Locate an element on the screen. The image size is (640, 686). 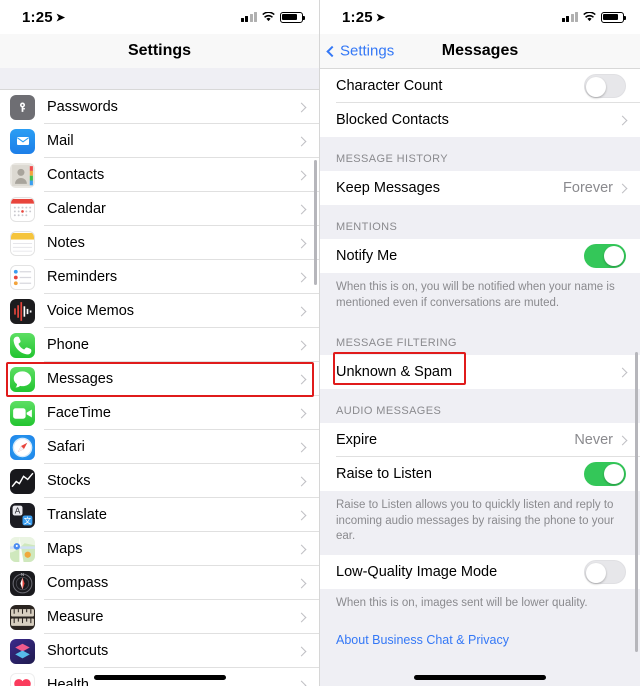
row-notify-me: Notify Me is located at coordinates (480, 256).